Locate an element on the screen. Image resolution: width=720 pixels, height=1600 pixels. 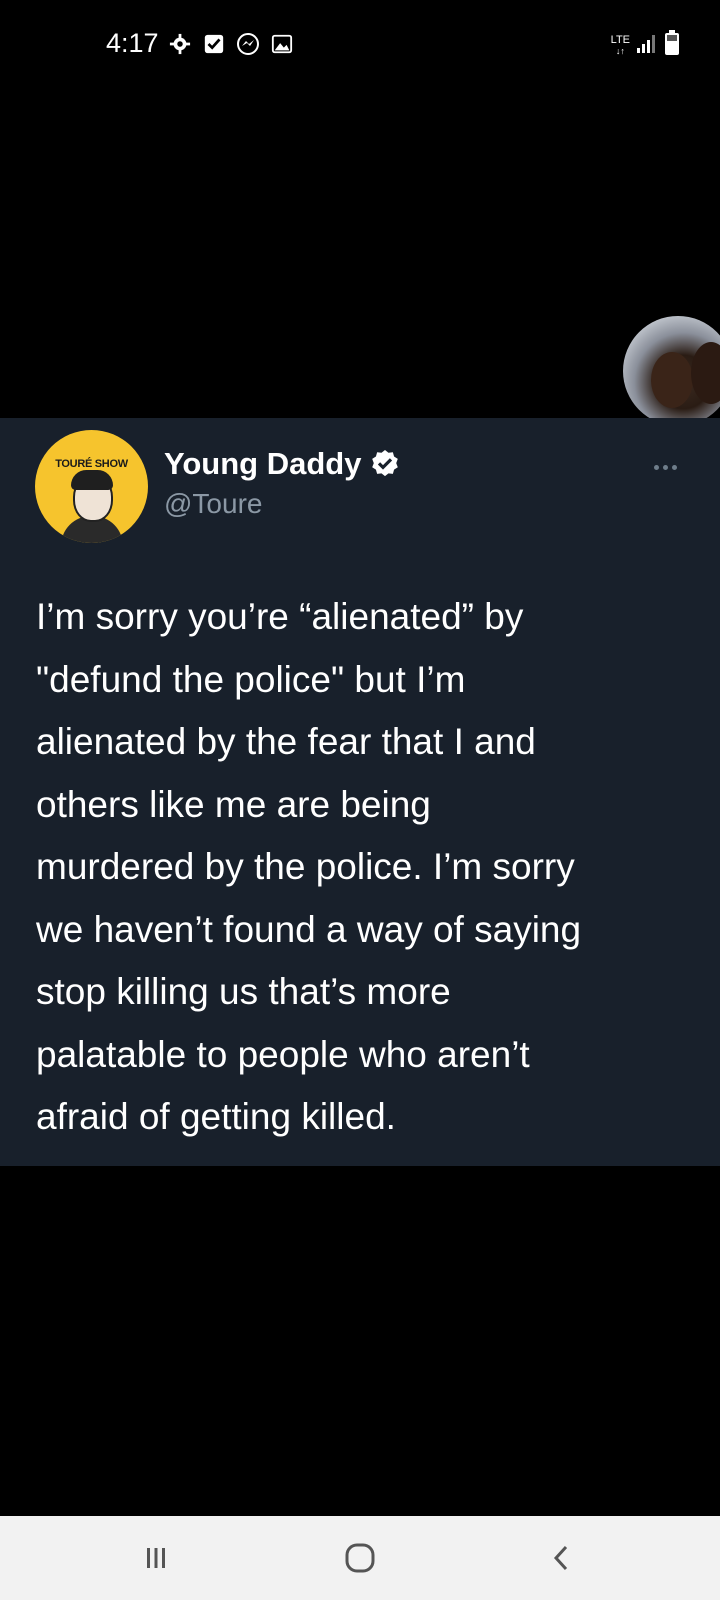
home-icon is located at coordinates (360, 1558).